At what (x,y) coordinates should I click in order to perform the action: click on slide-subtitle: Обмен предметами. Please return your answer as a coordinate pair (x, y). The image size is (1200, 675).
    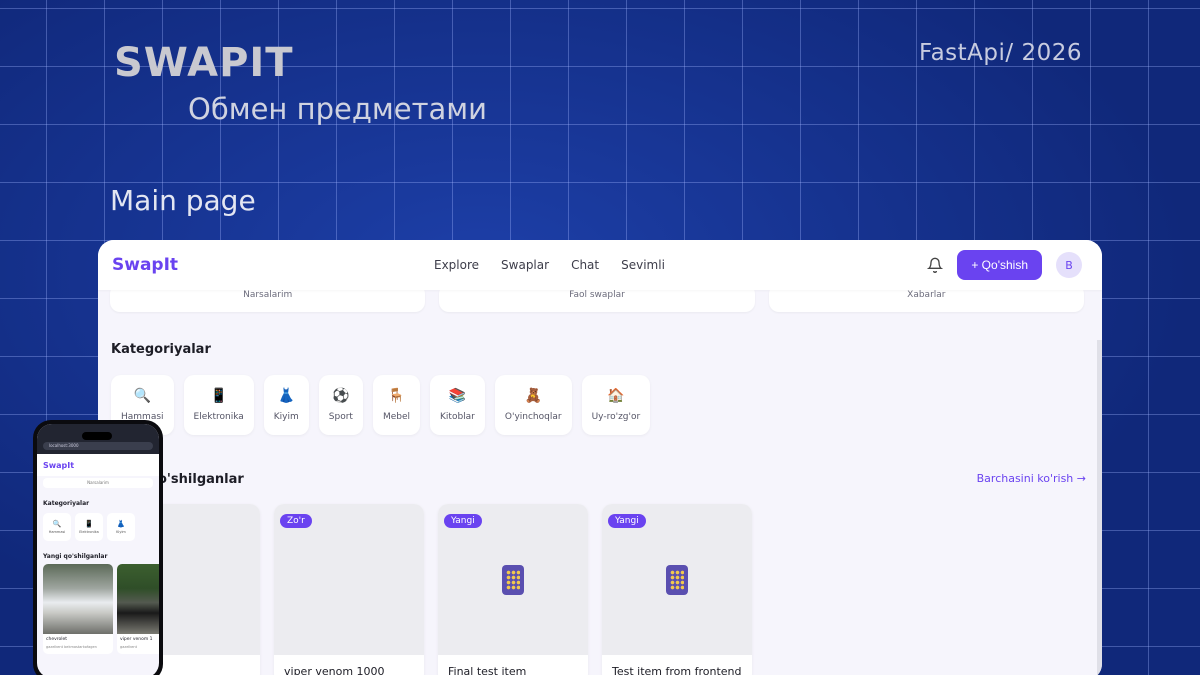
    Looking at the image, I should click on (337, 109).